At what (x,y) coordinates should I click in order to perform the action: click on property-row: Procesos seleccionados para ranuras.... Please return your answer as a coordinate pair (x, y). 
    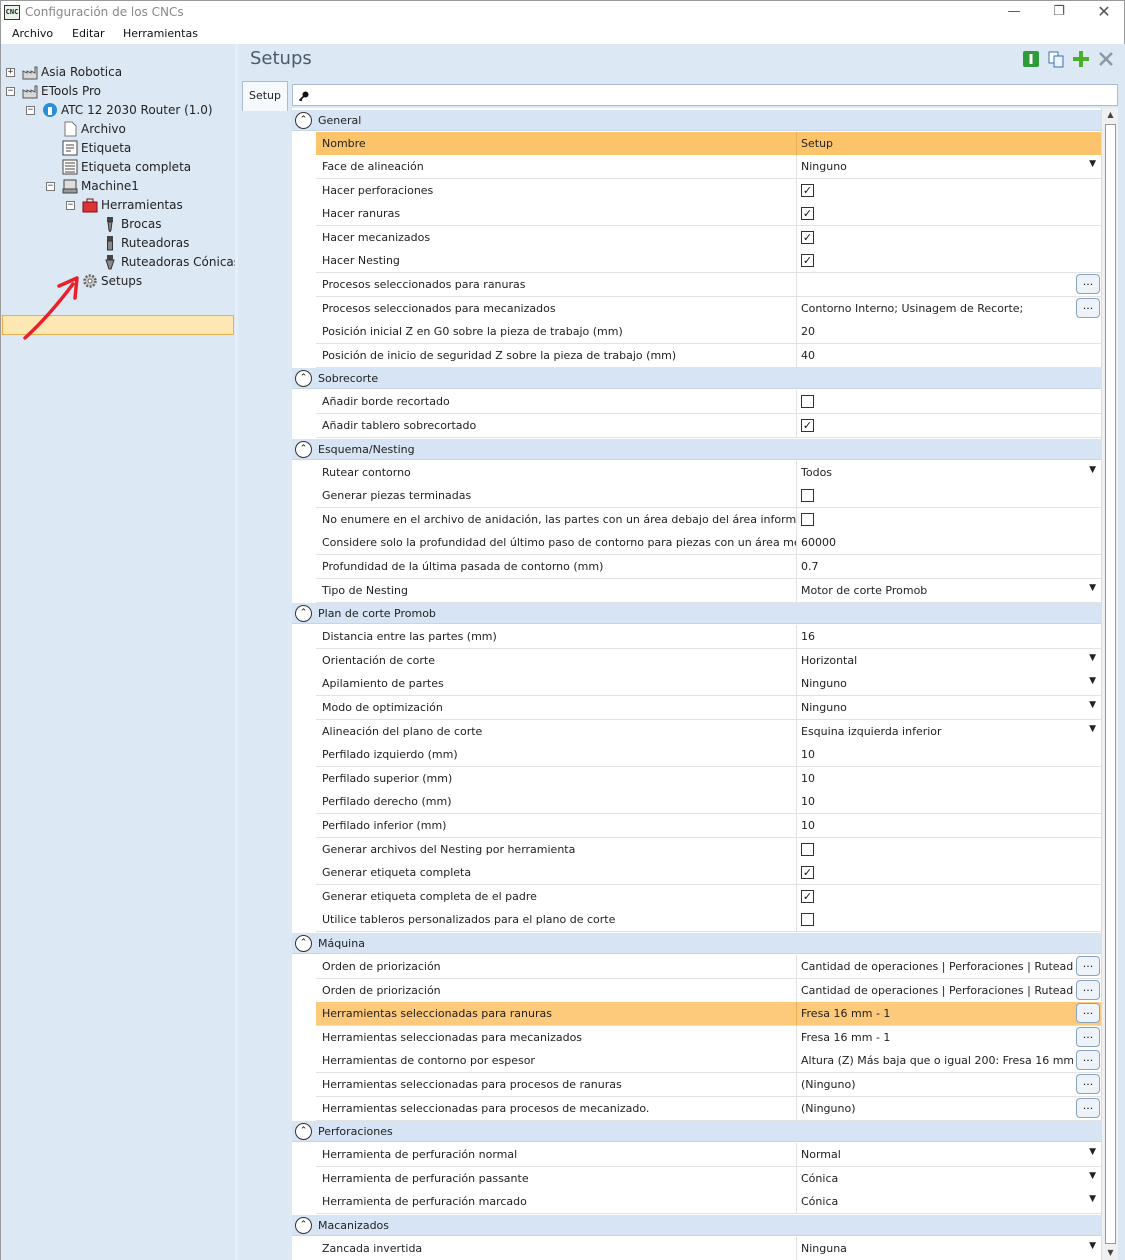
    Looking at the image, I should click on (708, 285).